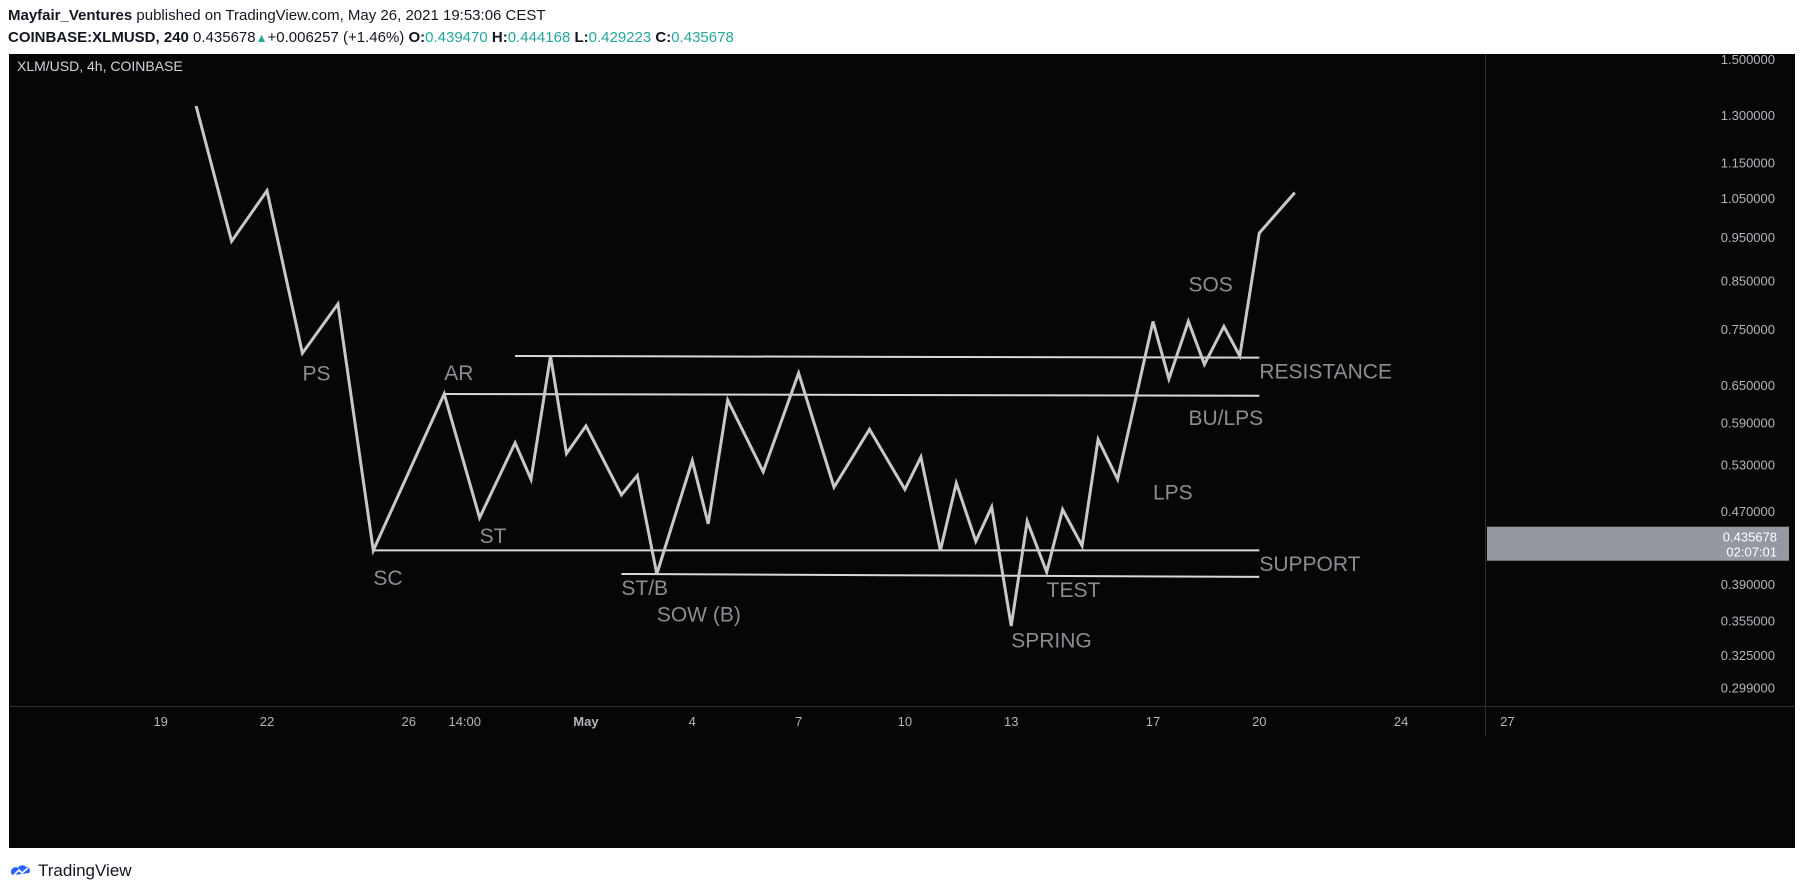 The image size is (1805, 895). What do you see at coordinates (493, 536) in the screenshot?
I see `annotation-label: ST` at bounding box center [493, 536].